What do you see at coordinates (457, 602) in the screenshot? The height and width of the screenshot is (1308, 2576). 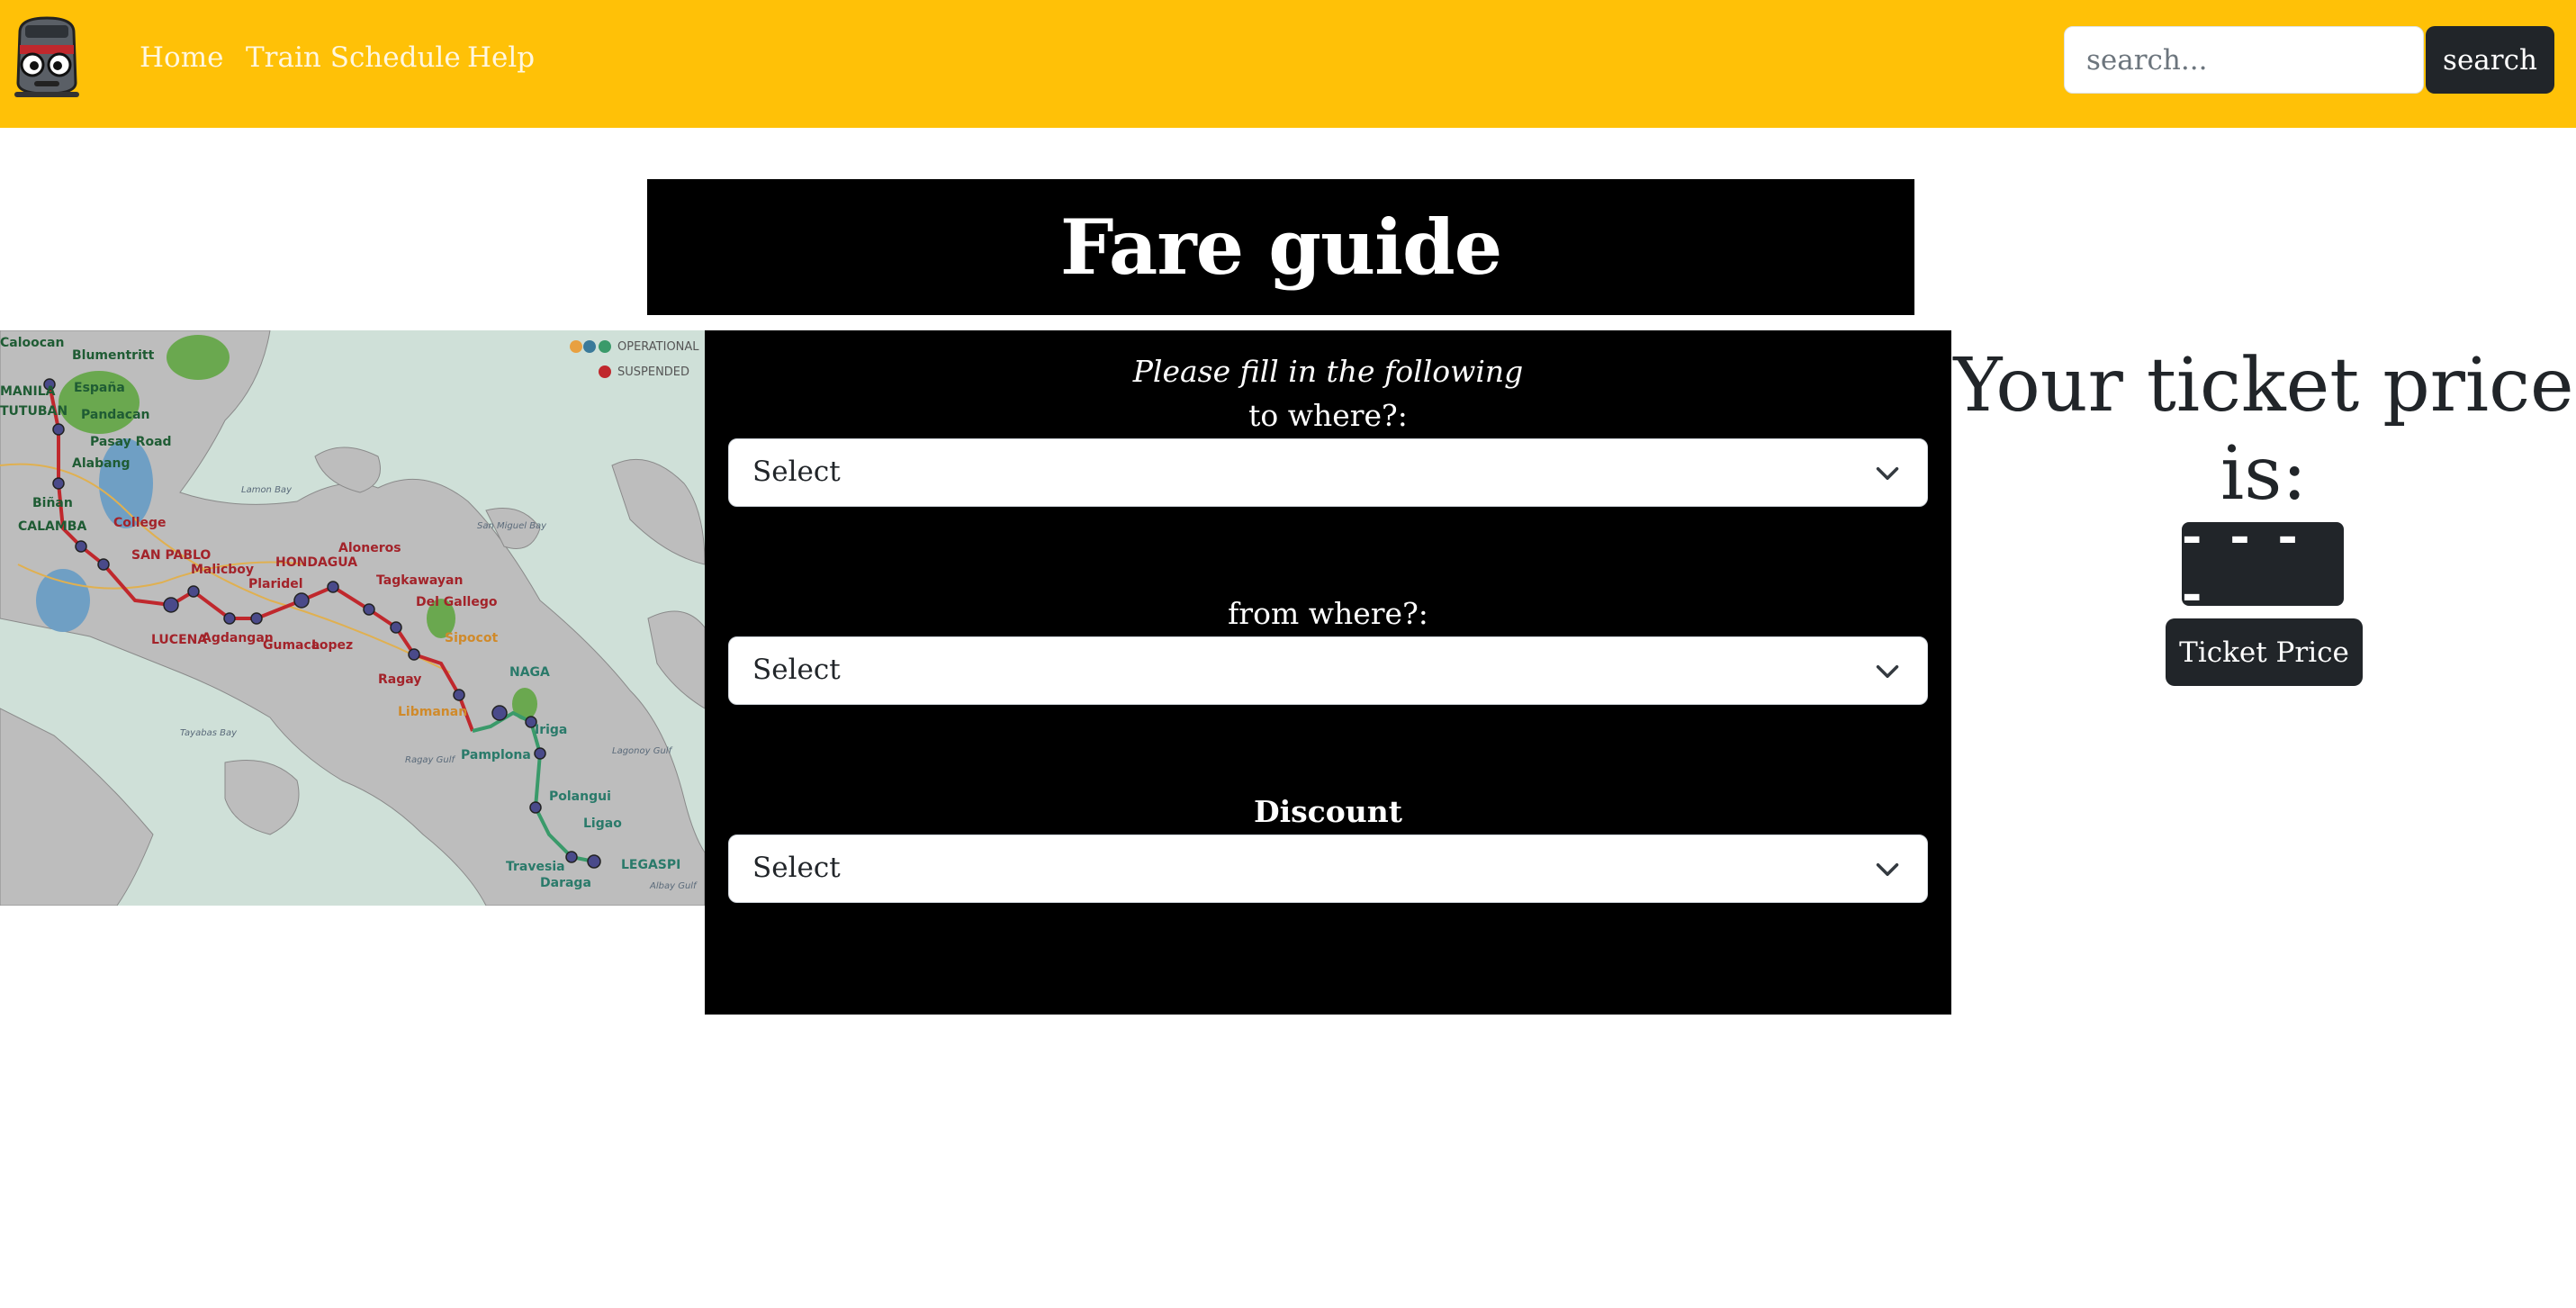 I see `svg-text: Del Gallego` at bounding box center [457, 602].